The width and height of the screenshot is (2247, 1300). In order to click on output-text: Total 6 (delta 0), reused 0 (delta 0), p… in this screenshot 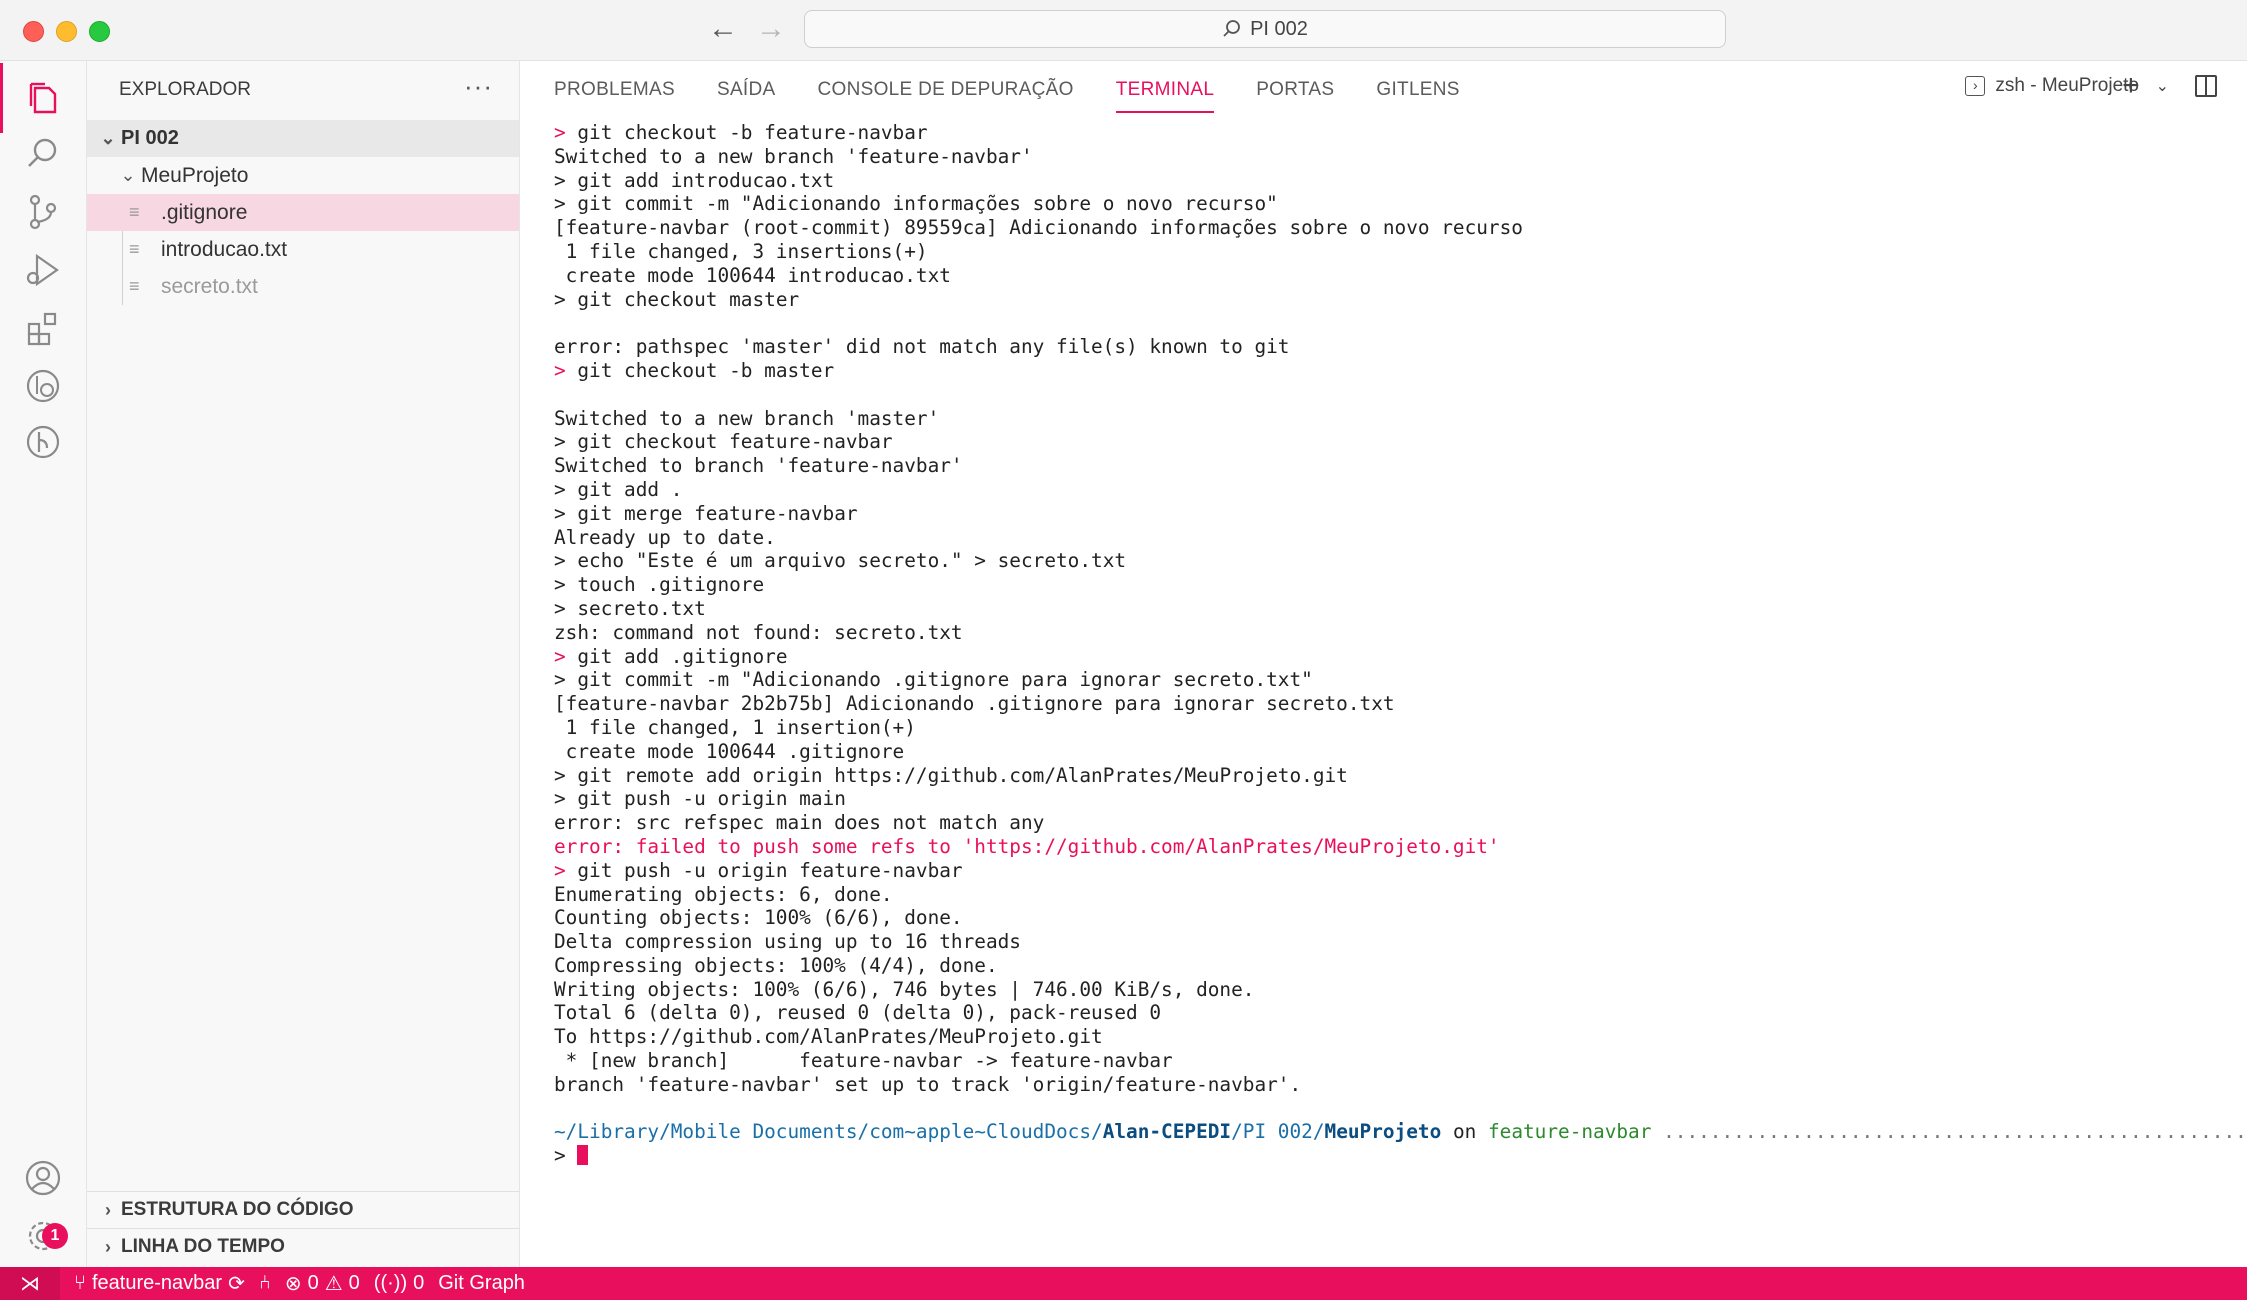, I will do `click(858, 1013)`.